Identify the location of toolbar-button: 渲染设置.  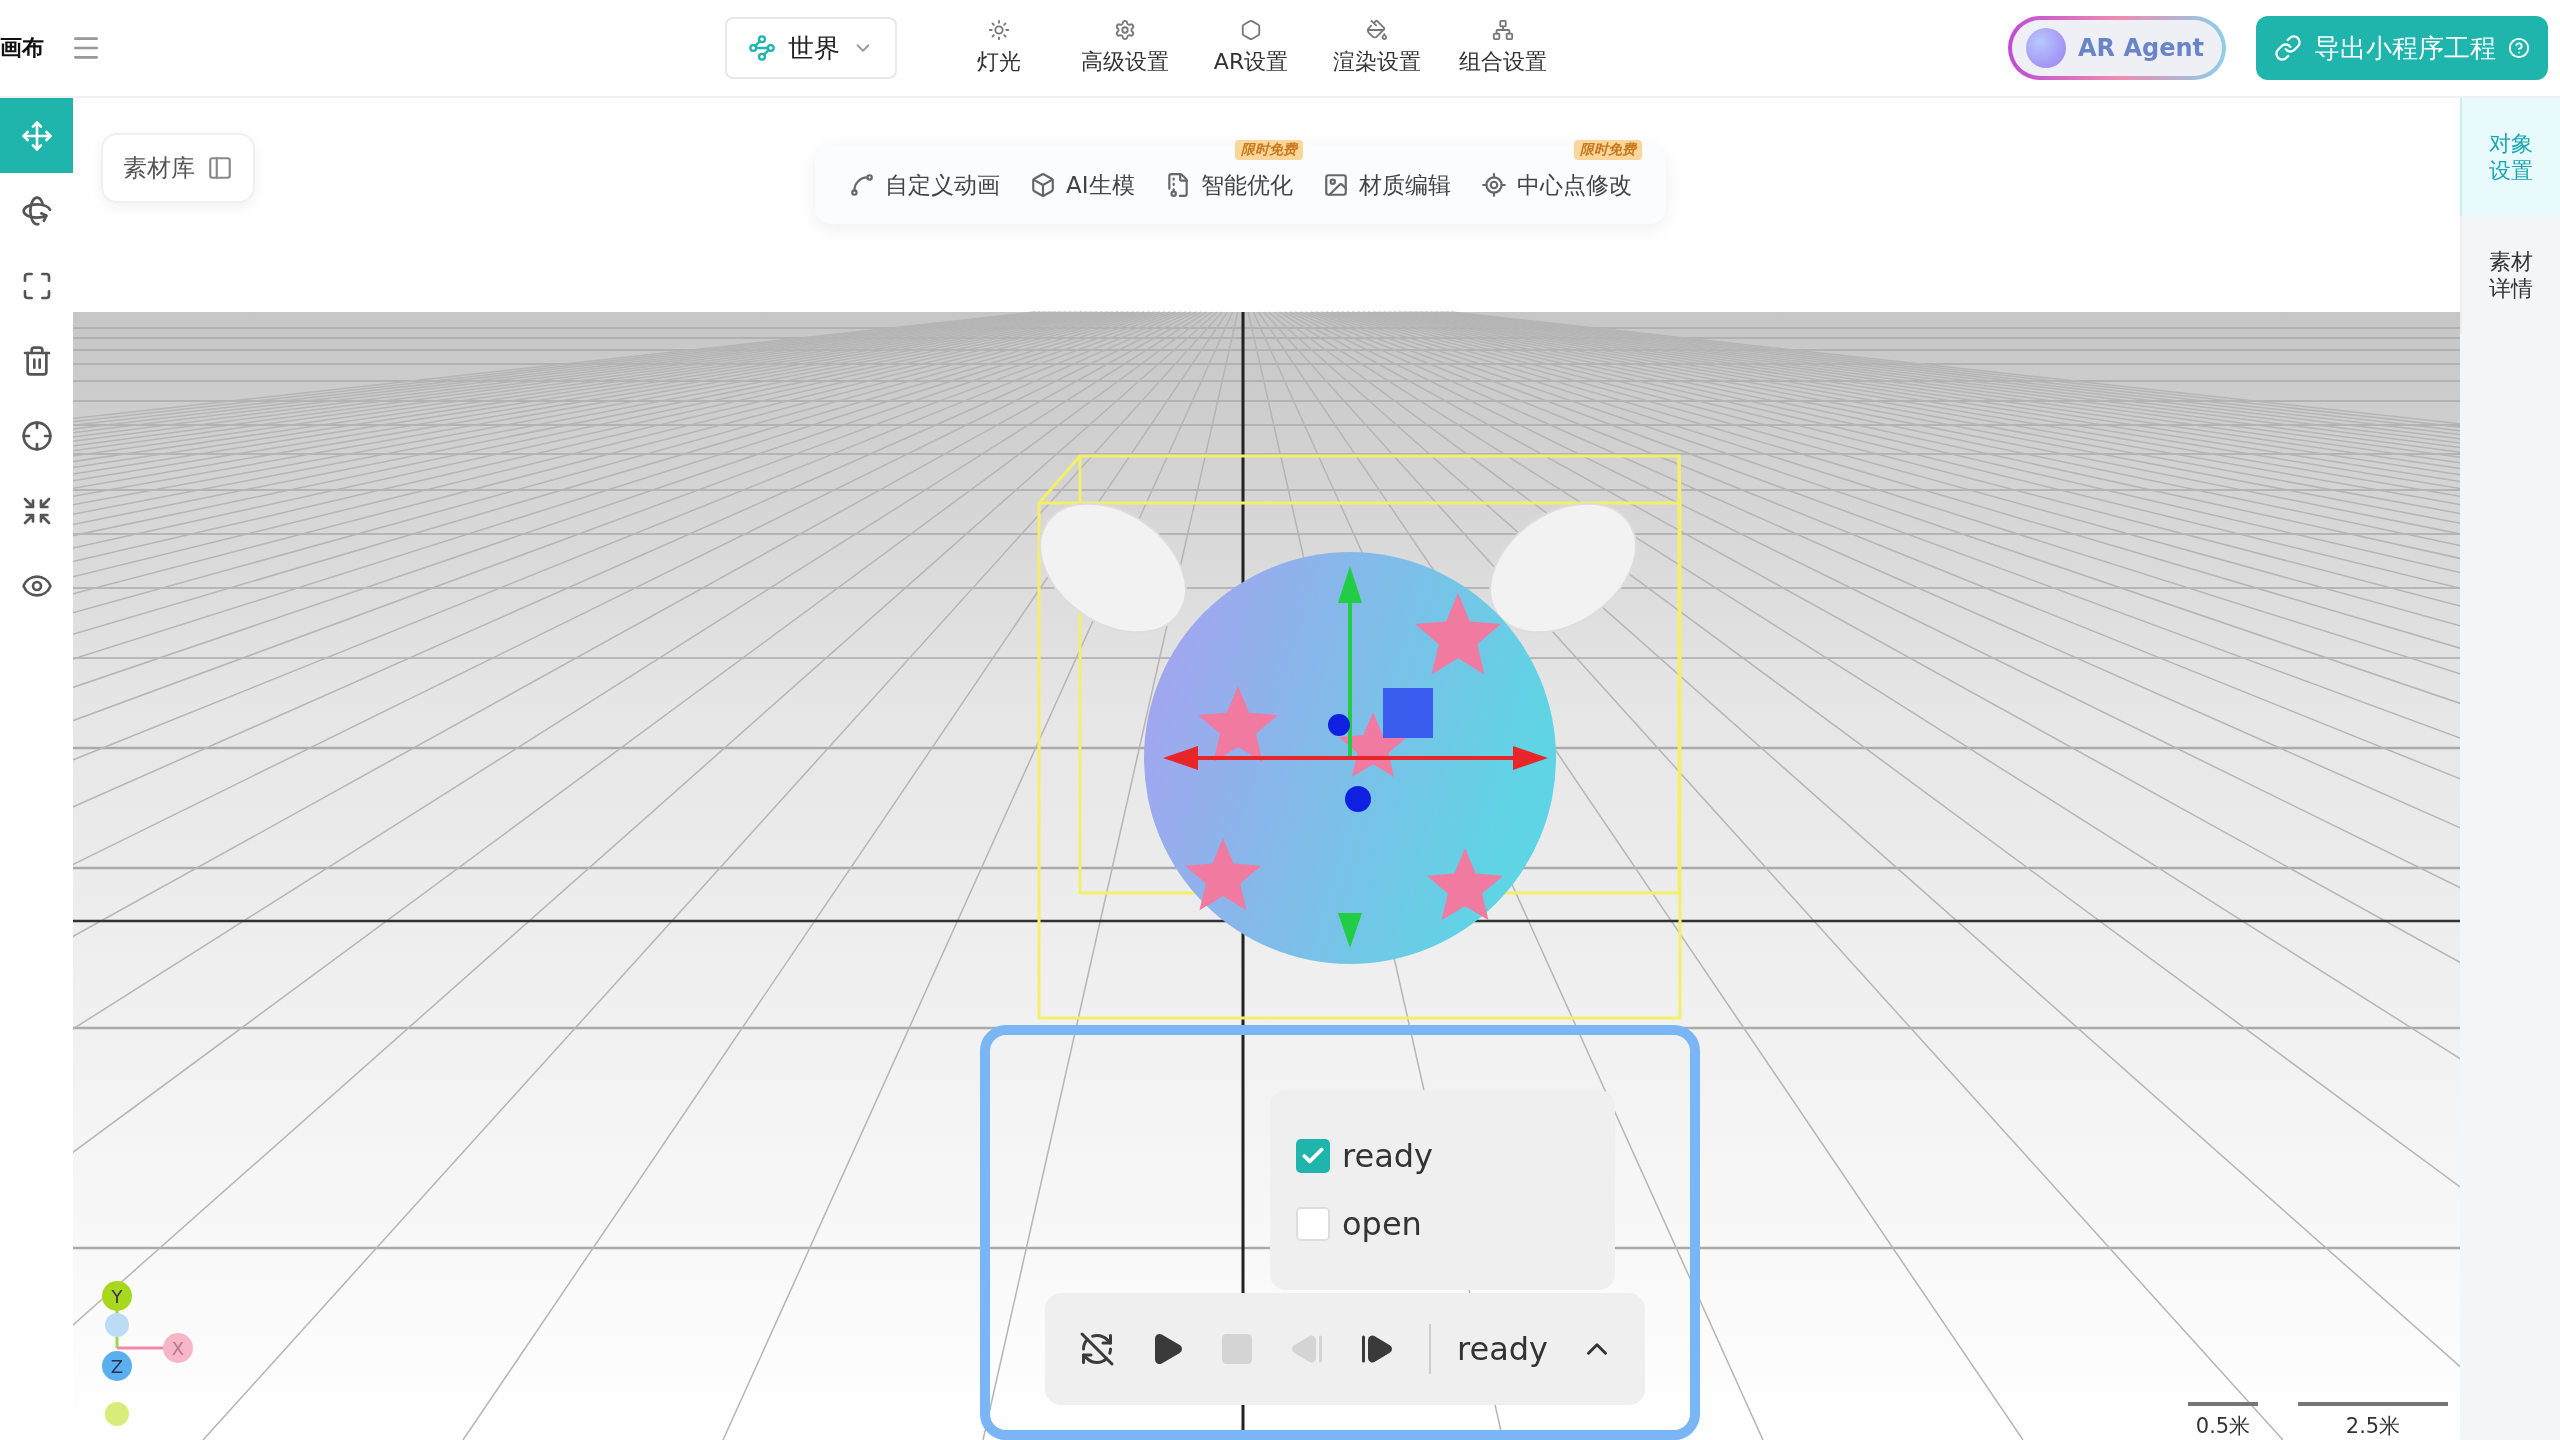
(1377, 48).